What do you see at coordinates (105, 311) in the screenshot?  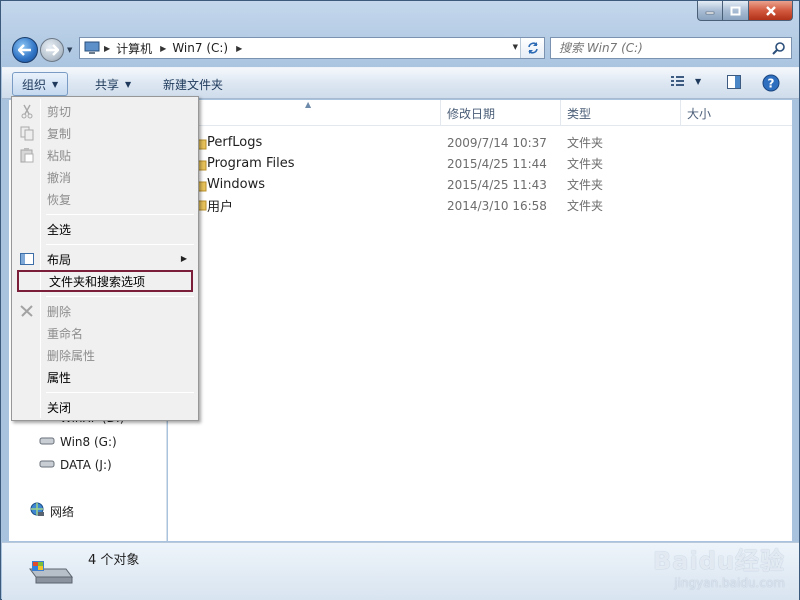 I see `menu-item-delete: 删除` at bounding box center [105, 311].